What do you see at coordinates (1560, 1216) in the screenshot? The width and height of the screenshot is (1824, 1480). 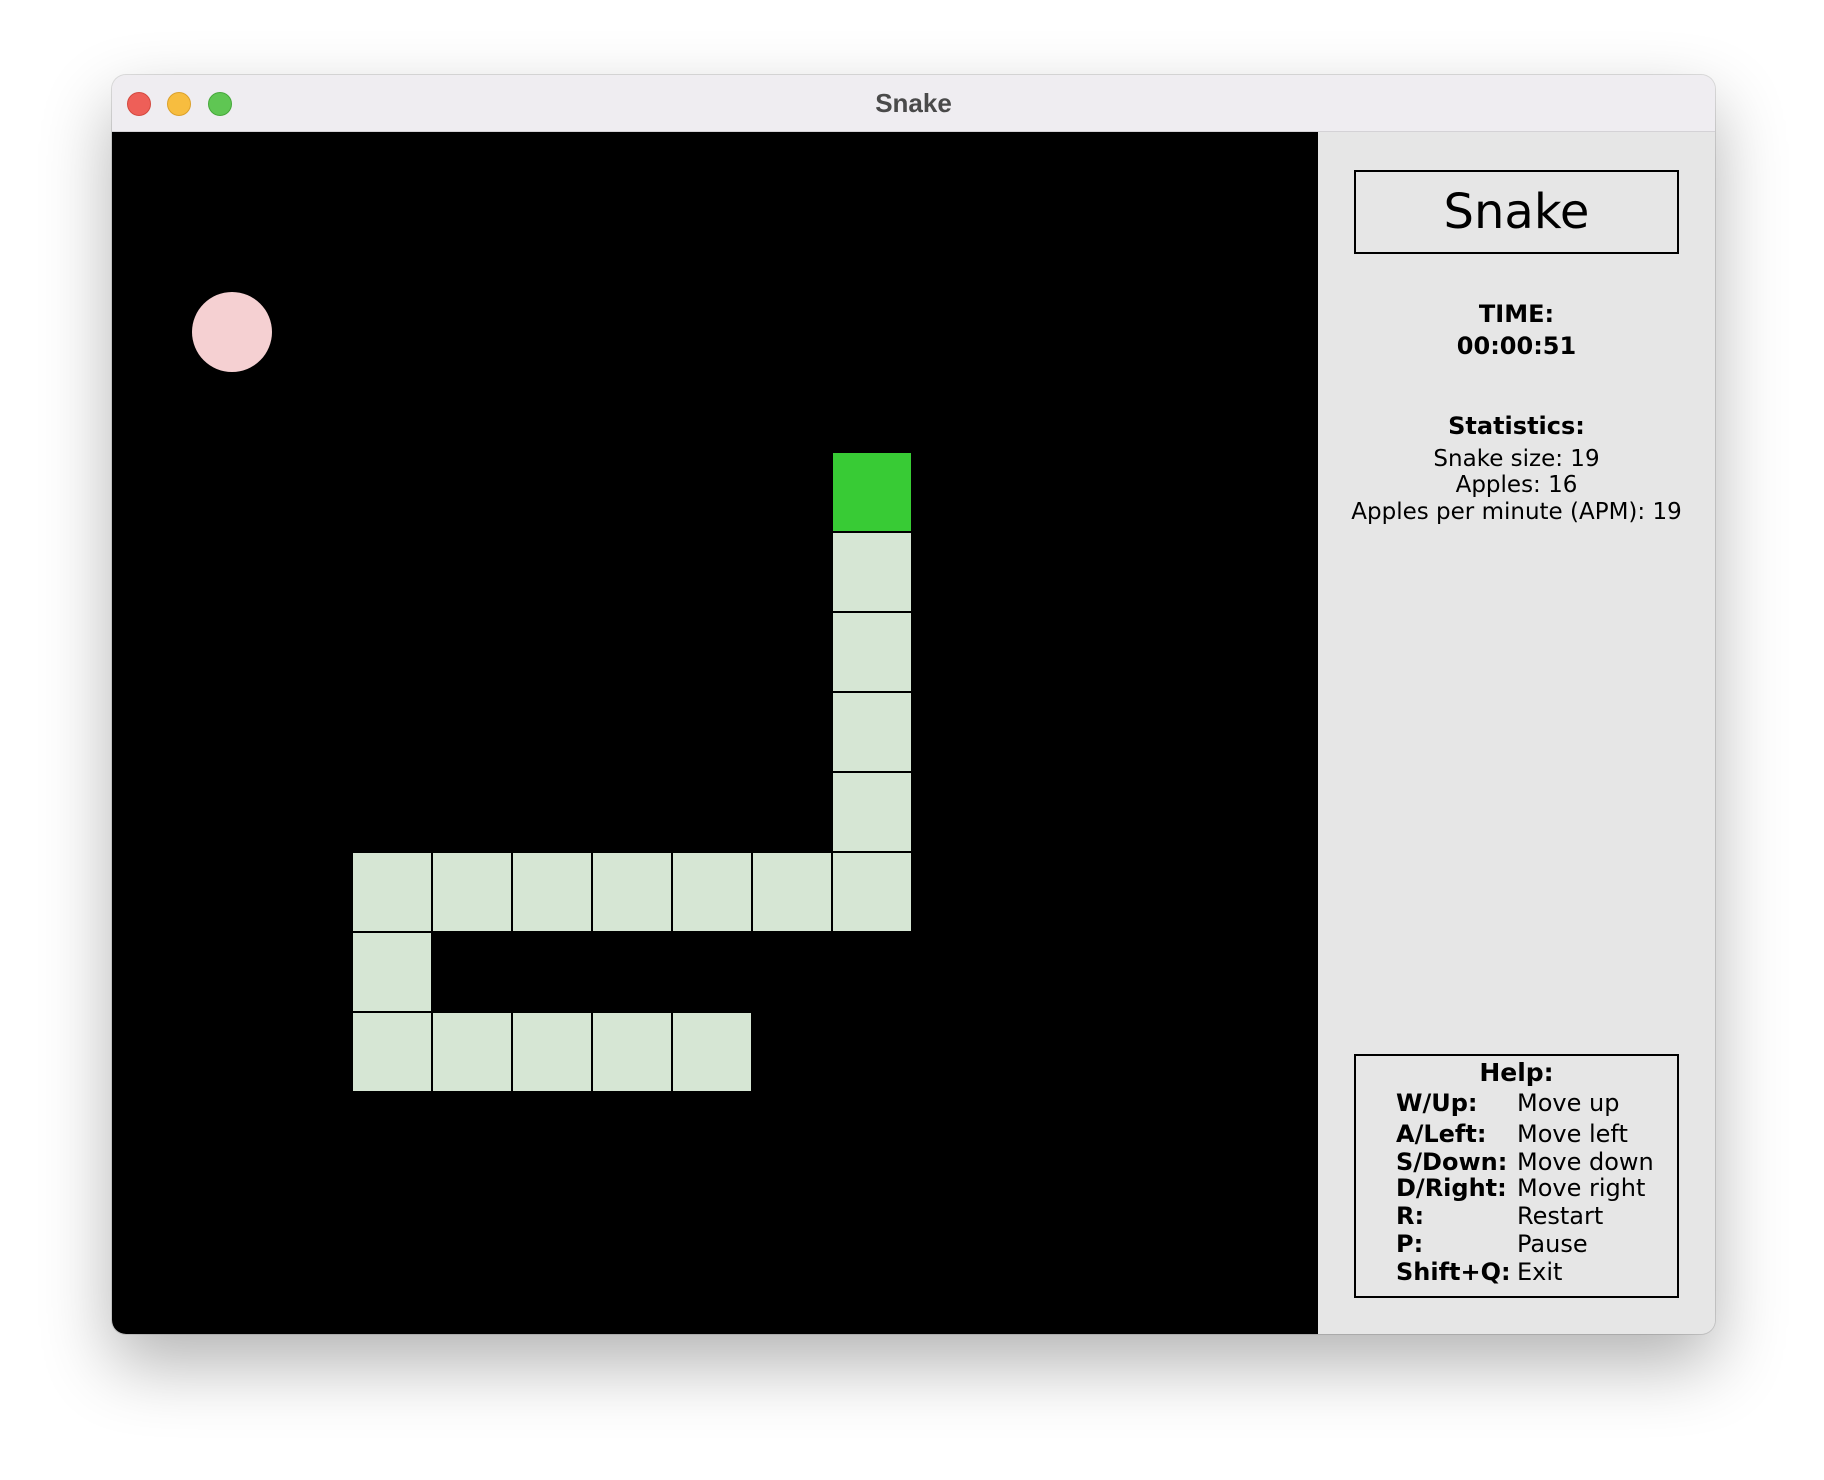 I see `help-desc: Restart` at bounding box center [1560, 1216].